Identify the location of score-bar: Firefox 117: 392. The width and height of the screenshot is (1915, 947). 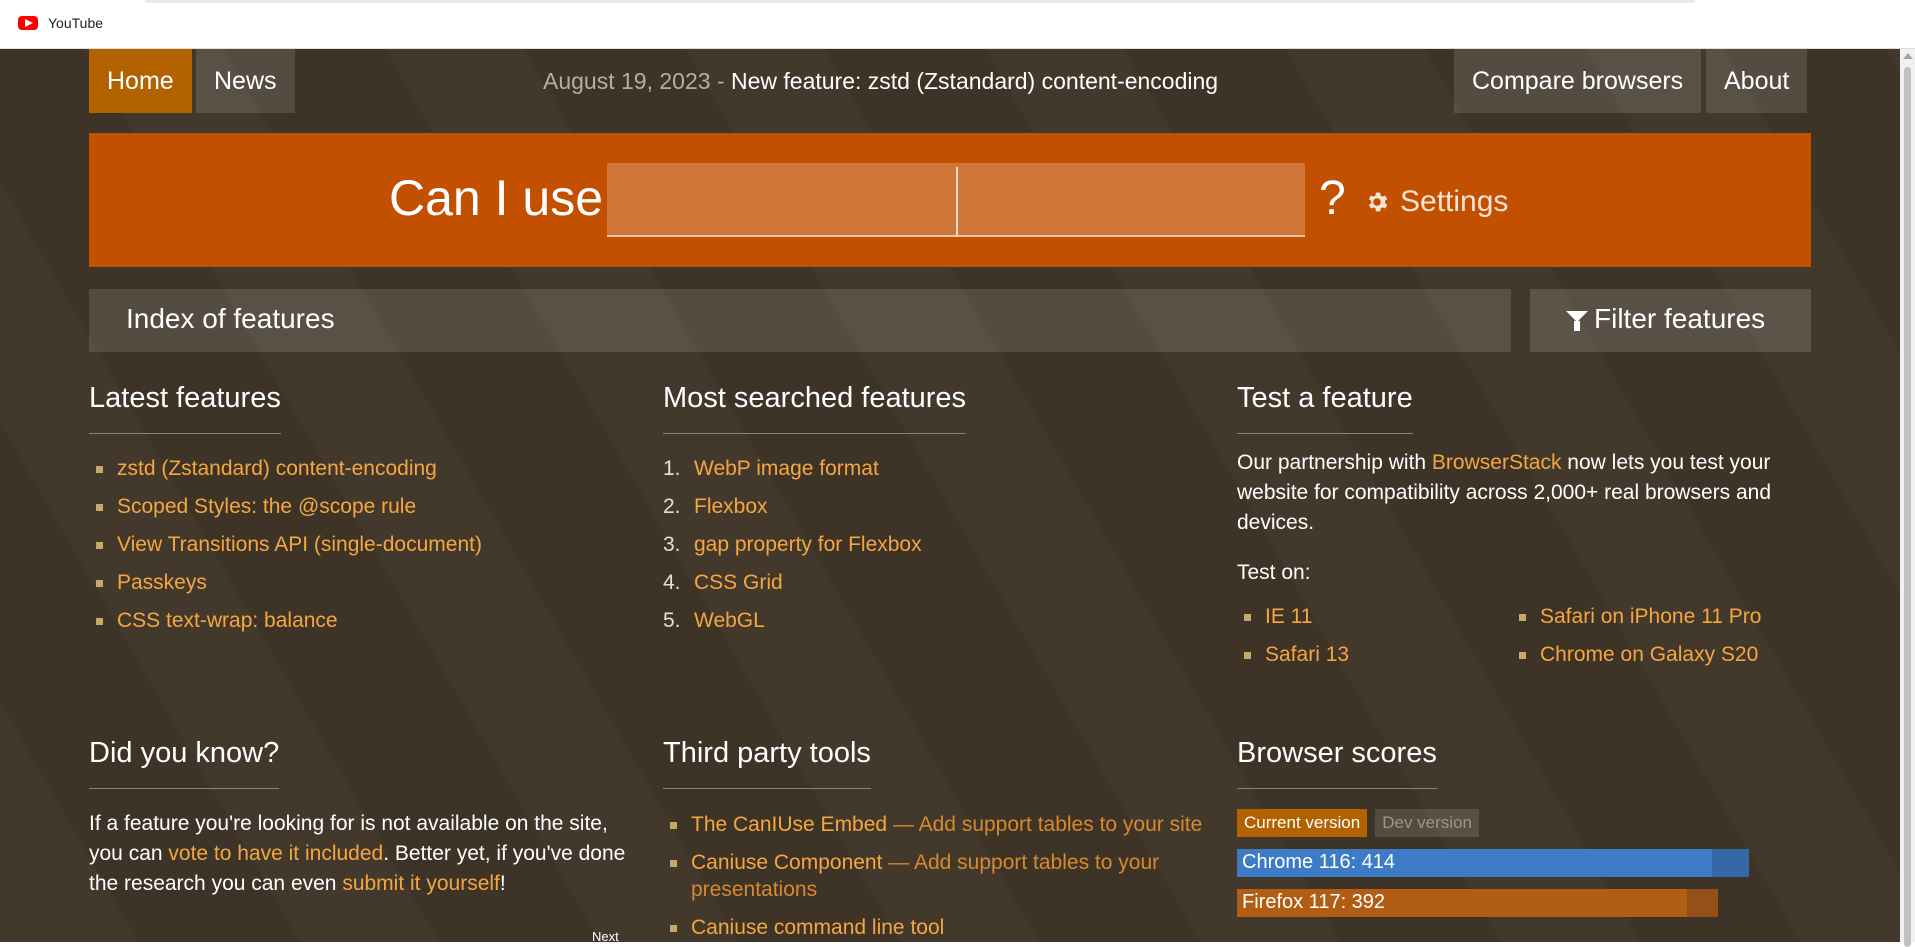
(1517, 903).